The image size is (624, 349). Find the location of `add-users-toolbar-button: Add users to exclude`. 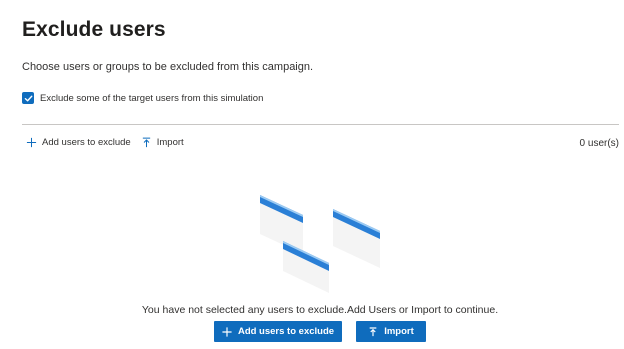

add-users-toolbar-button: Add users to exclude is located at coordinates (78, 142).